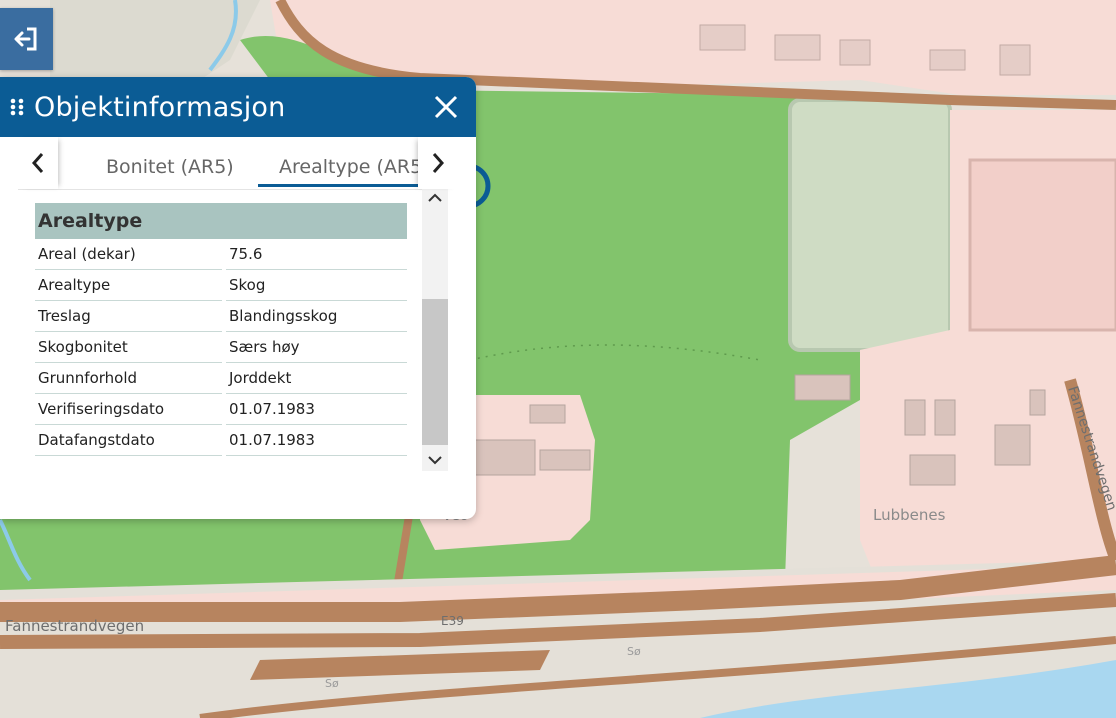 The height and width of the screenshot is (718, 1116). I want to click on table-row: Grunnforhold Jorddekt, so click(221, 378).